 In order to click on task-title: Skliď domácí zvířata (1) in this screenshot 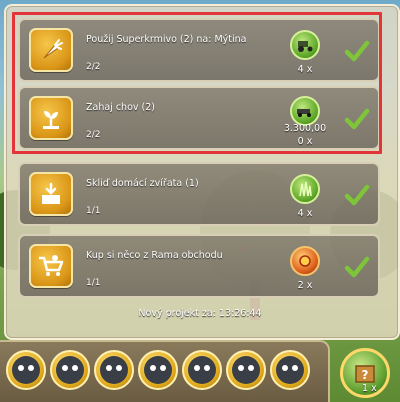, I will do `click(142, 183)`.